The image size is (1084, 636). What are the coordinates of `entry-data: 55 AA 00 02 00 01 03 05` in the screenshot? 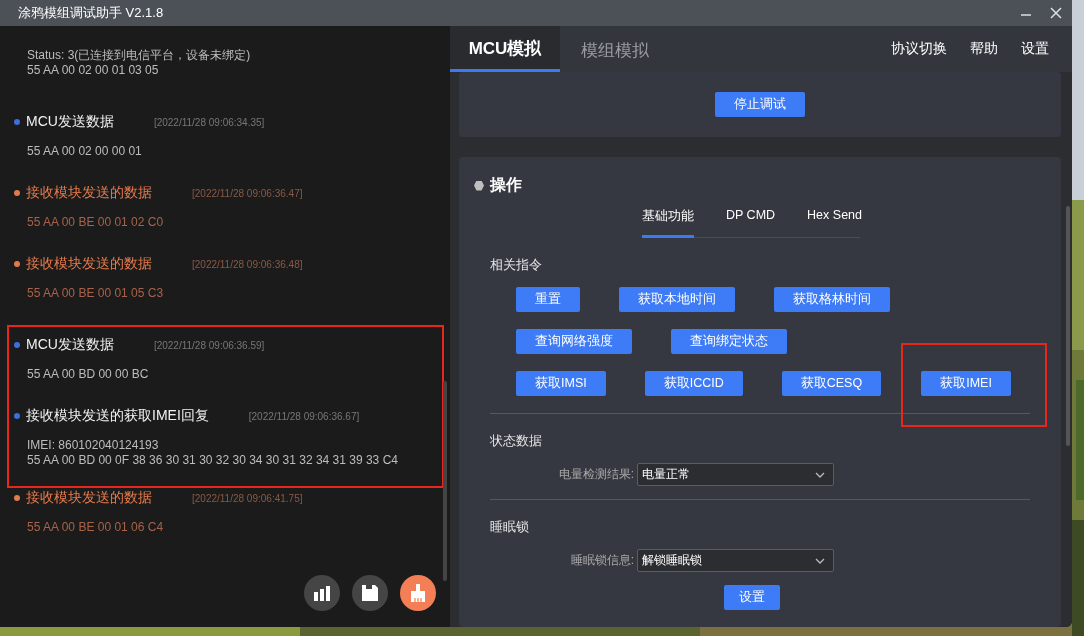 It's located at (93, 70).